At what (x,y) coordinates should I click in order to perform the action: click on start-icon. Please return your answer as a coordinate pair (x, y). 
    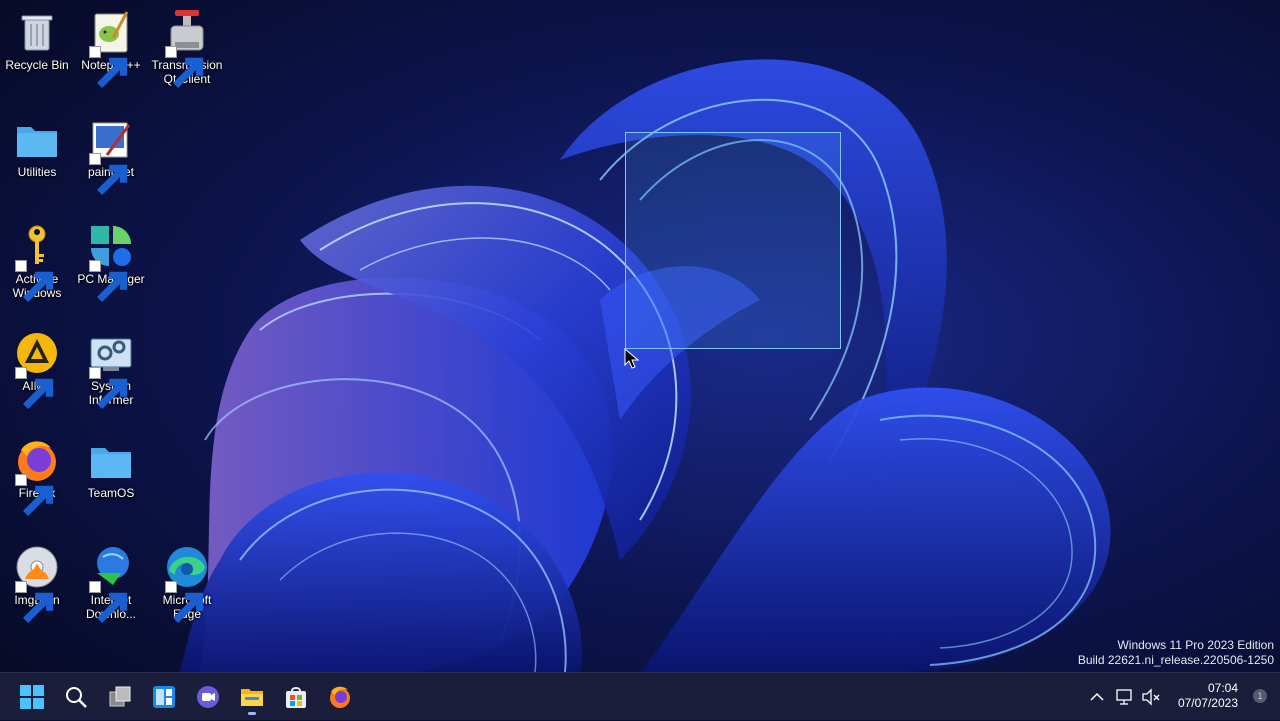
    Looking at the image, I should click on (32, 697).